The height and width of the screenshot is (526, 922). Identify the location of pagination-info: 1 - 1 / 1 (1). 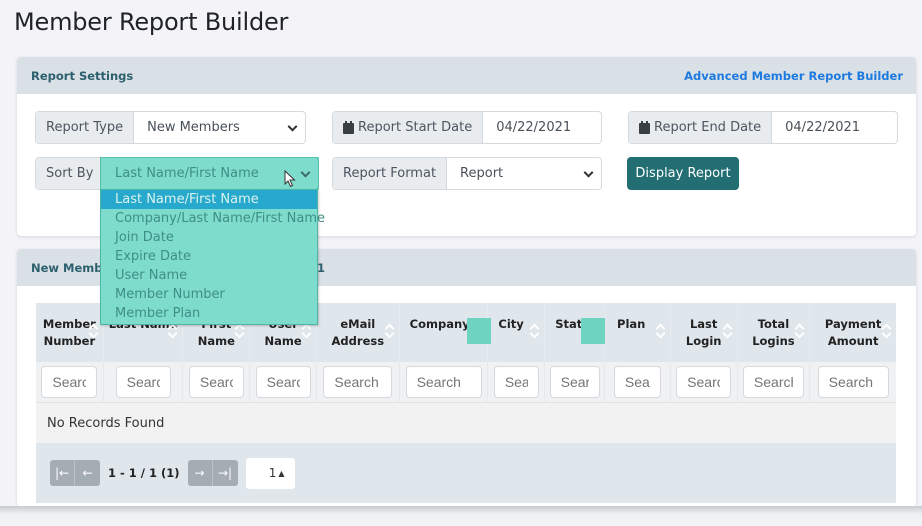
(144, 473).